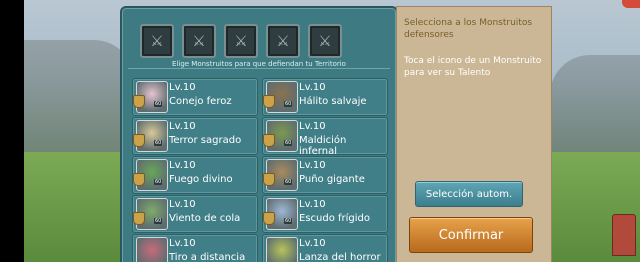  I want to click on close-button, so click(631, 4).